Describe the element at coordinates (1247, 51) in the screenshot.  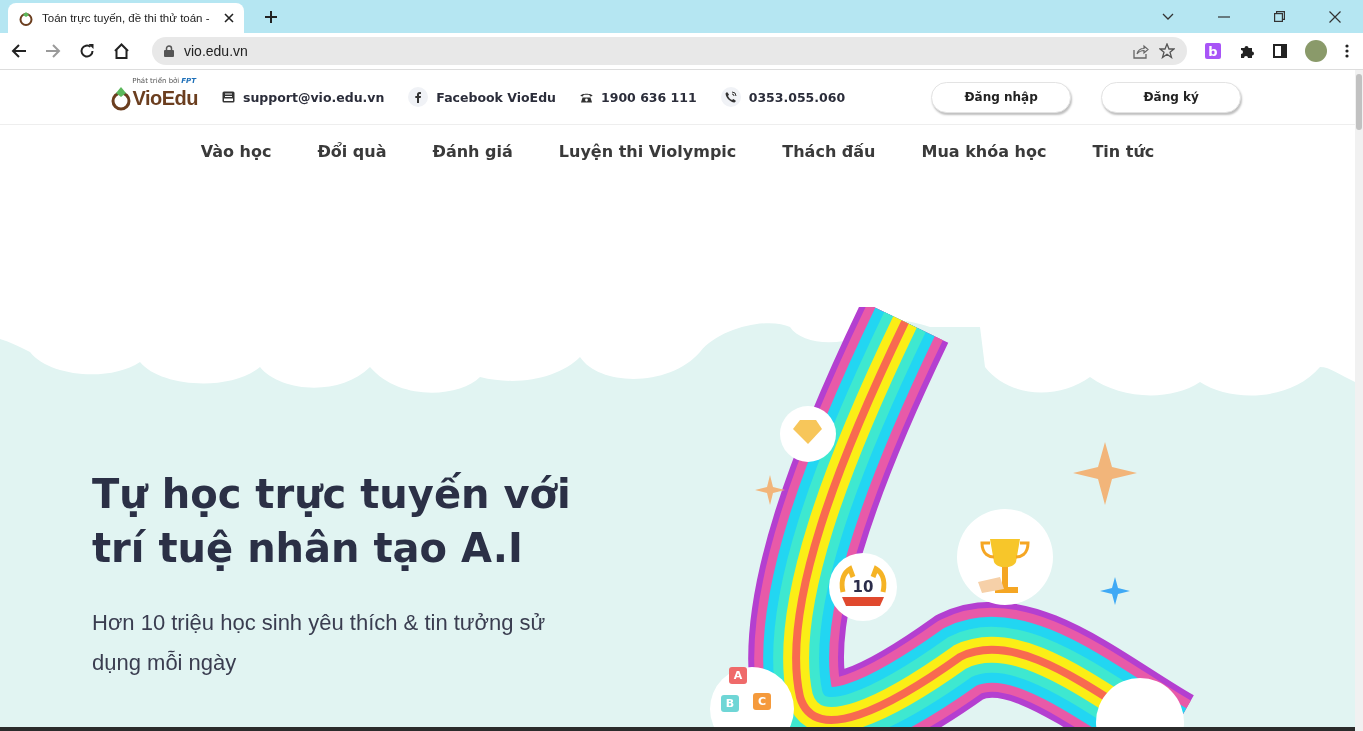
I see `puzzle-icon` at that location.